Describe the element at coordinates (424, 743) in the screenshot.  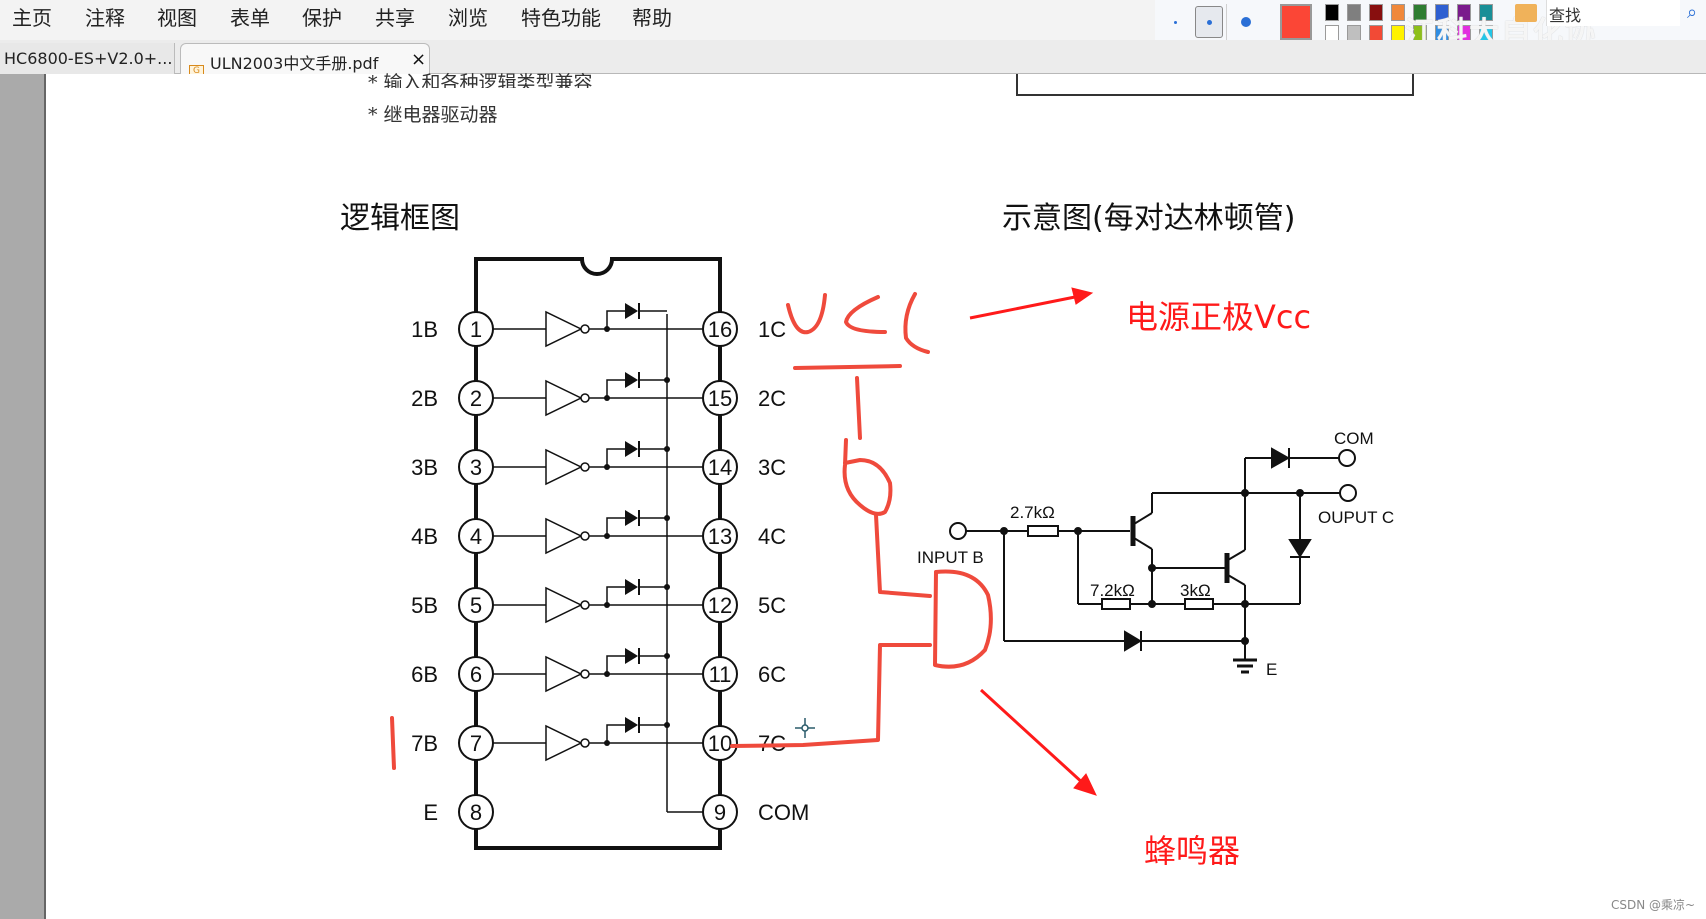
I see `pin-label: 7B` at that location.